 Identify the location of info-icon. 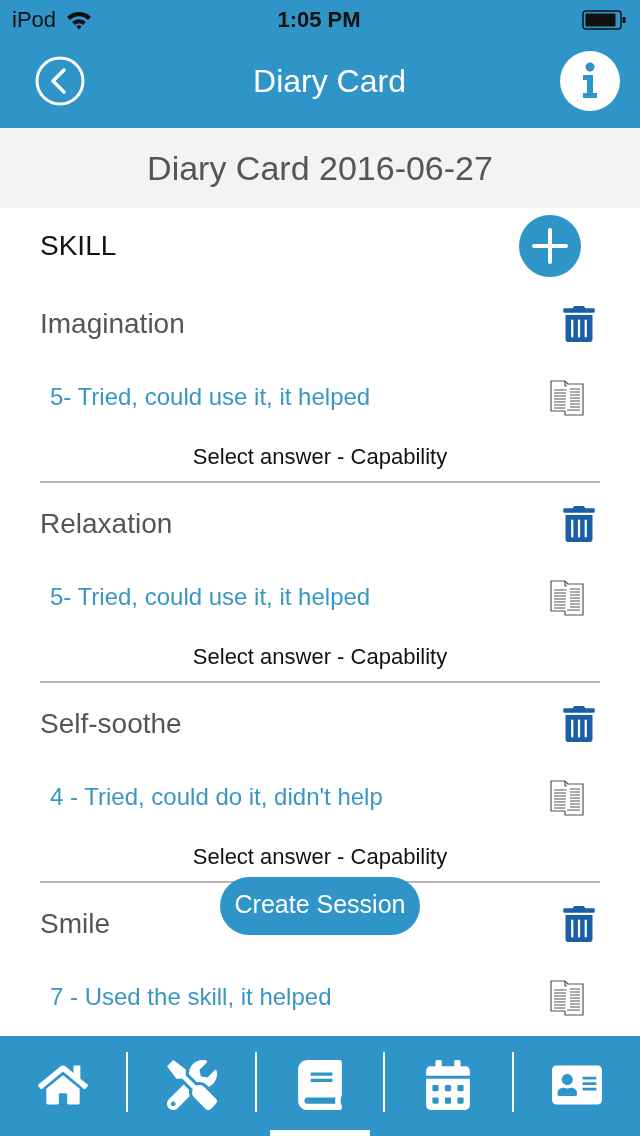
(590, 81).